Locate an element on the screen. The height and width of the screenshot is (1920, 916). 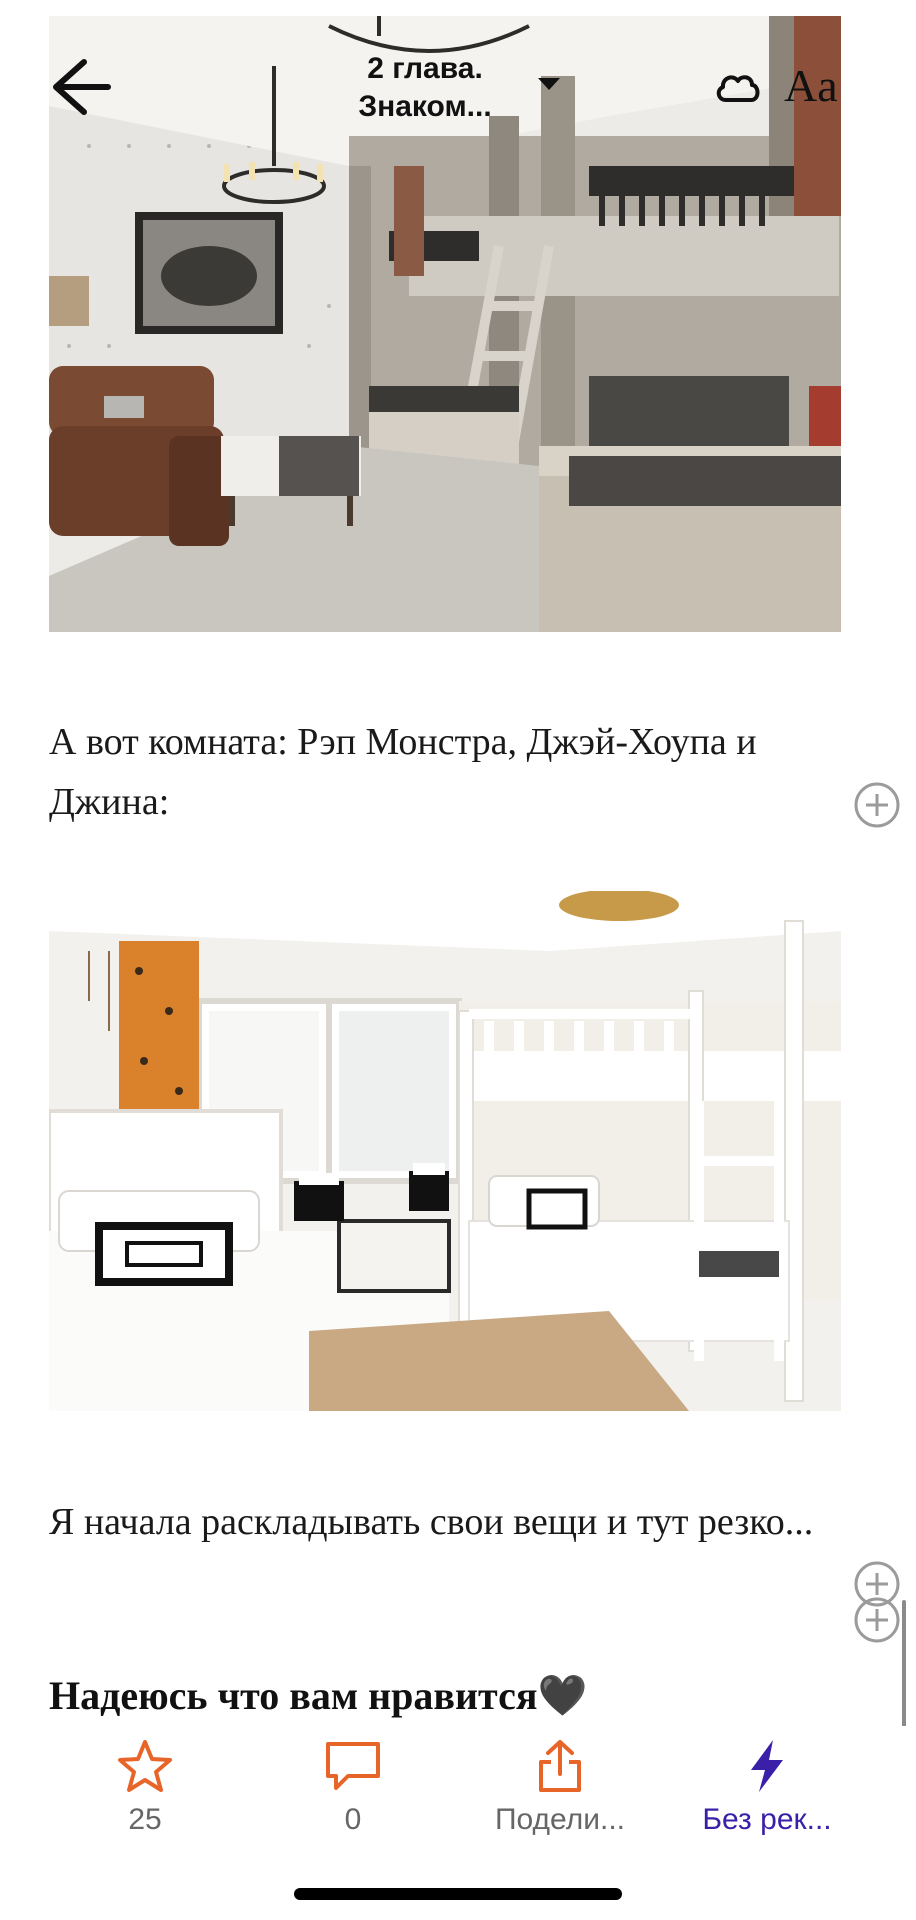
cloud-icon is located at coordinates (738, 88).